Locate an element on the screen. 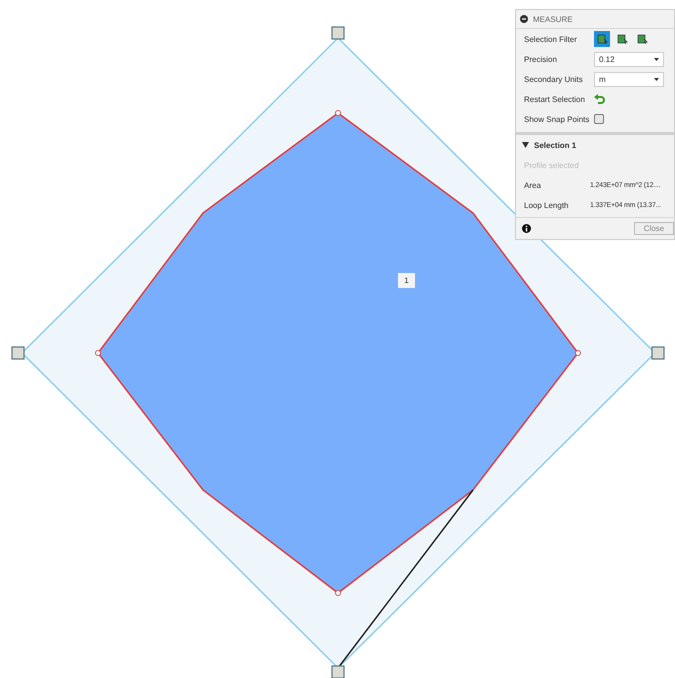 The image size is (675, 678). filter-icon is located at coordinates (602, 39).